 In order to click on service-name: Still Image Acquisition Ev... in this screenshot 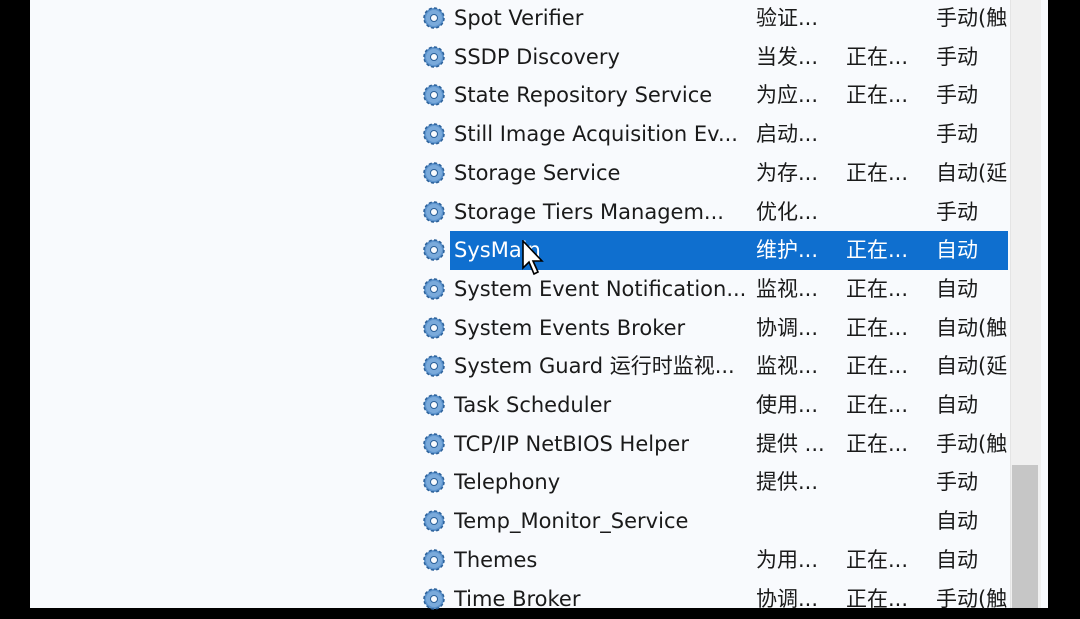, I will do `click(596, 134)`.